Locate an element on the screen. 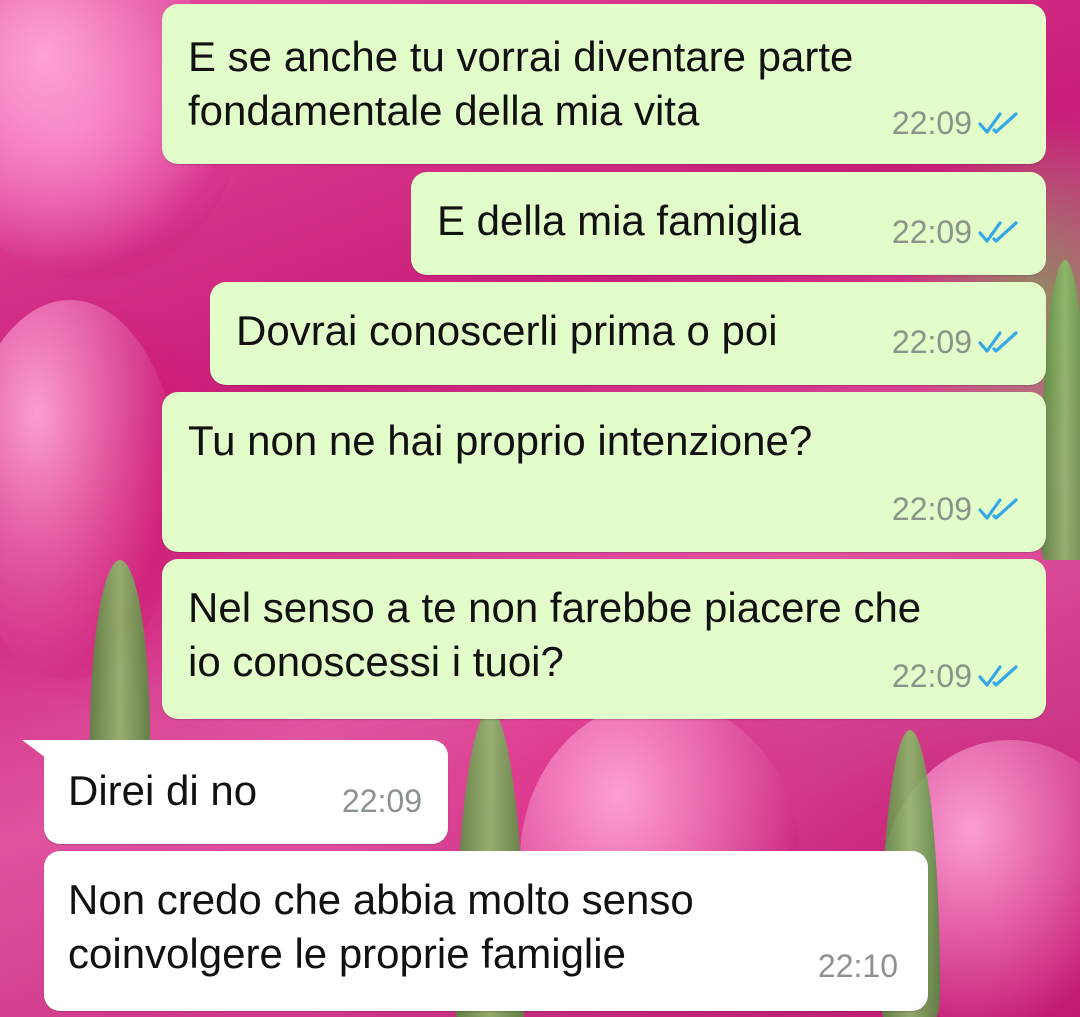 This screenshot has width=1080, height=1017. incoming-message-bubble: Direi di no 22:09 is located at coordinates (246, 792).